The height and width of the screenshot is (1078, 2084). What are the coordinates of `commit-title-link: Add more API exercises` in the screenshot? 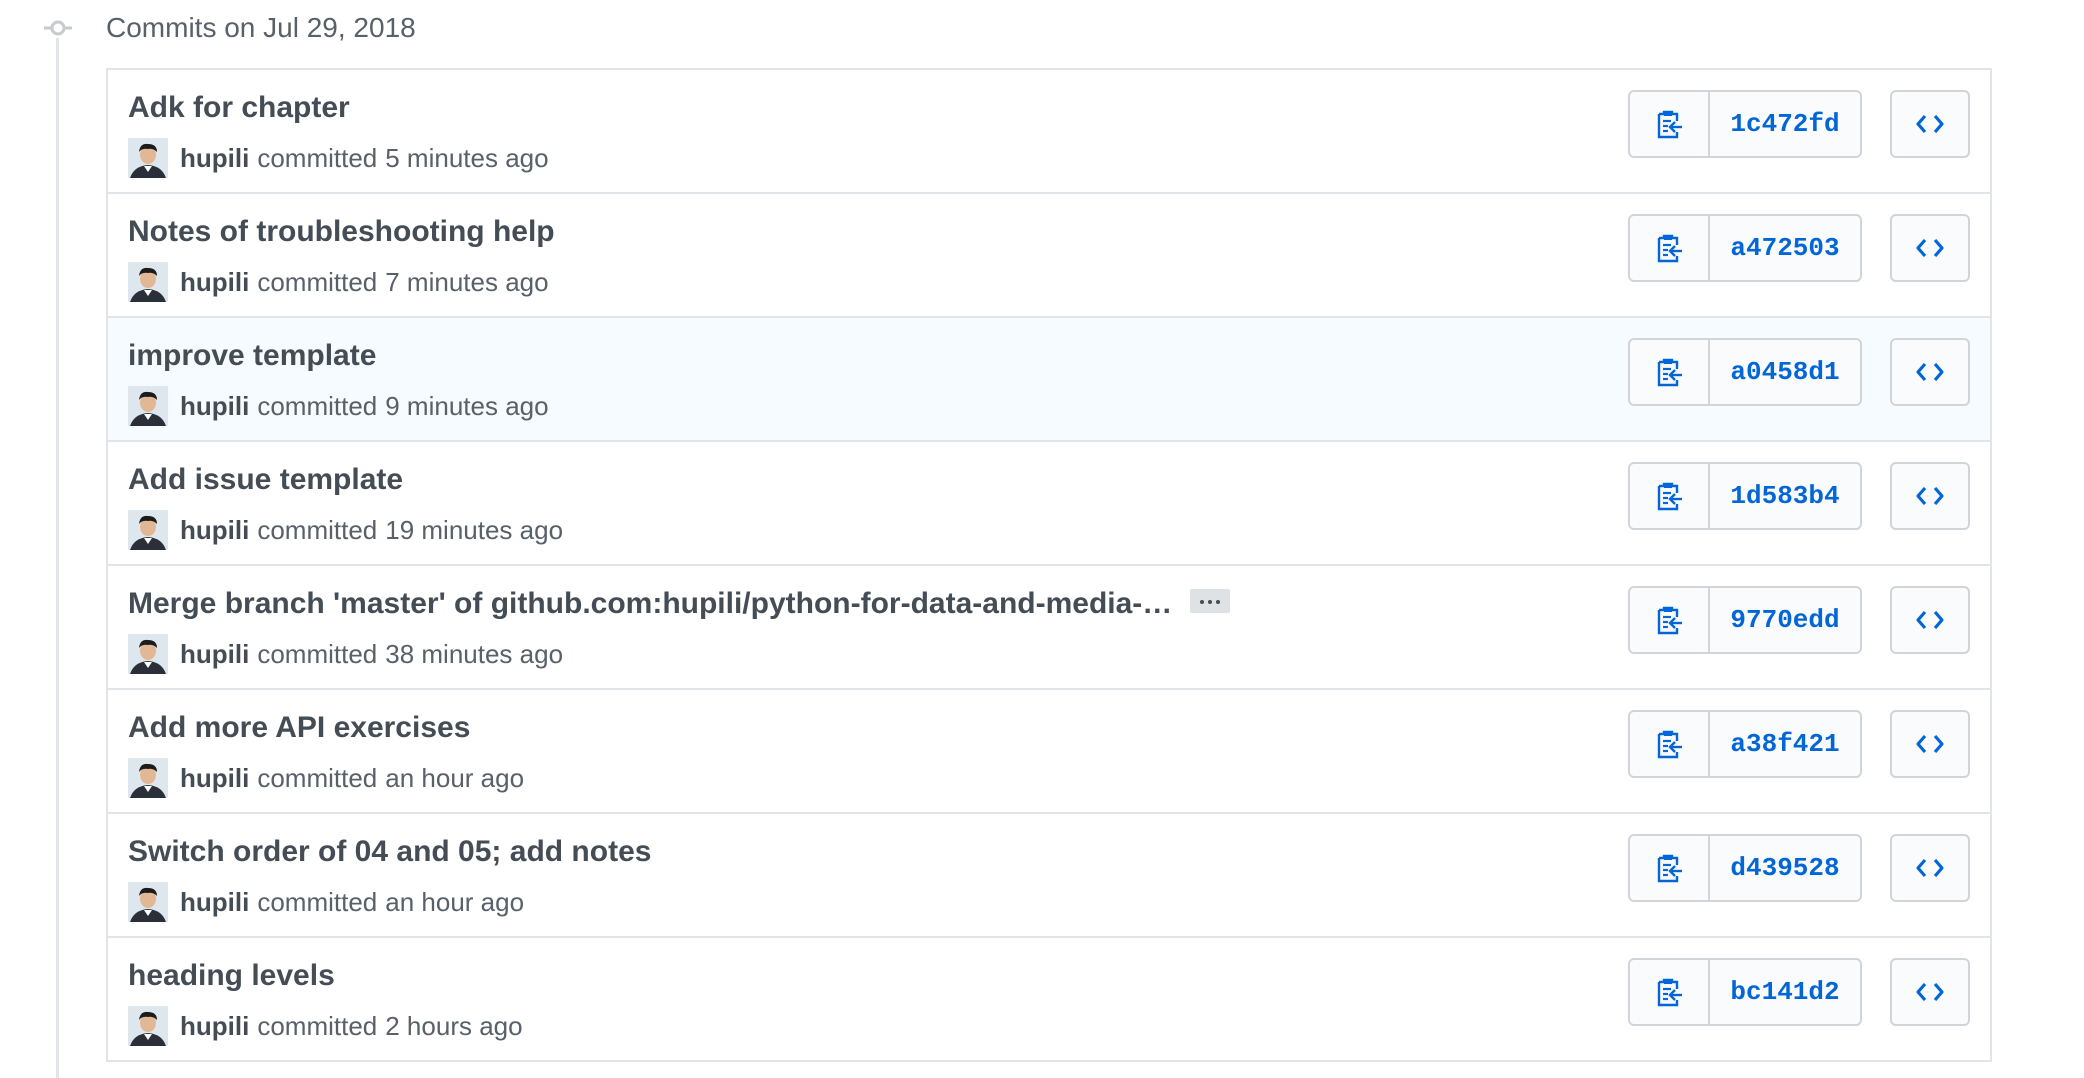 It's located at (299, 727).